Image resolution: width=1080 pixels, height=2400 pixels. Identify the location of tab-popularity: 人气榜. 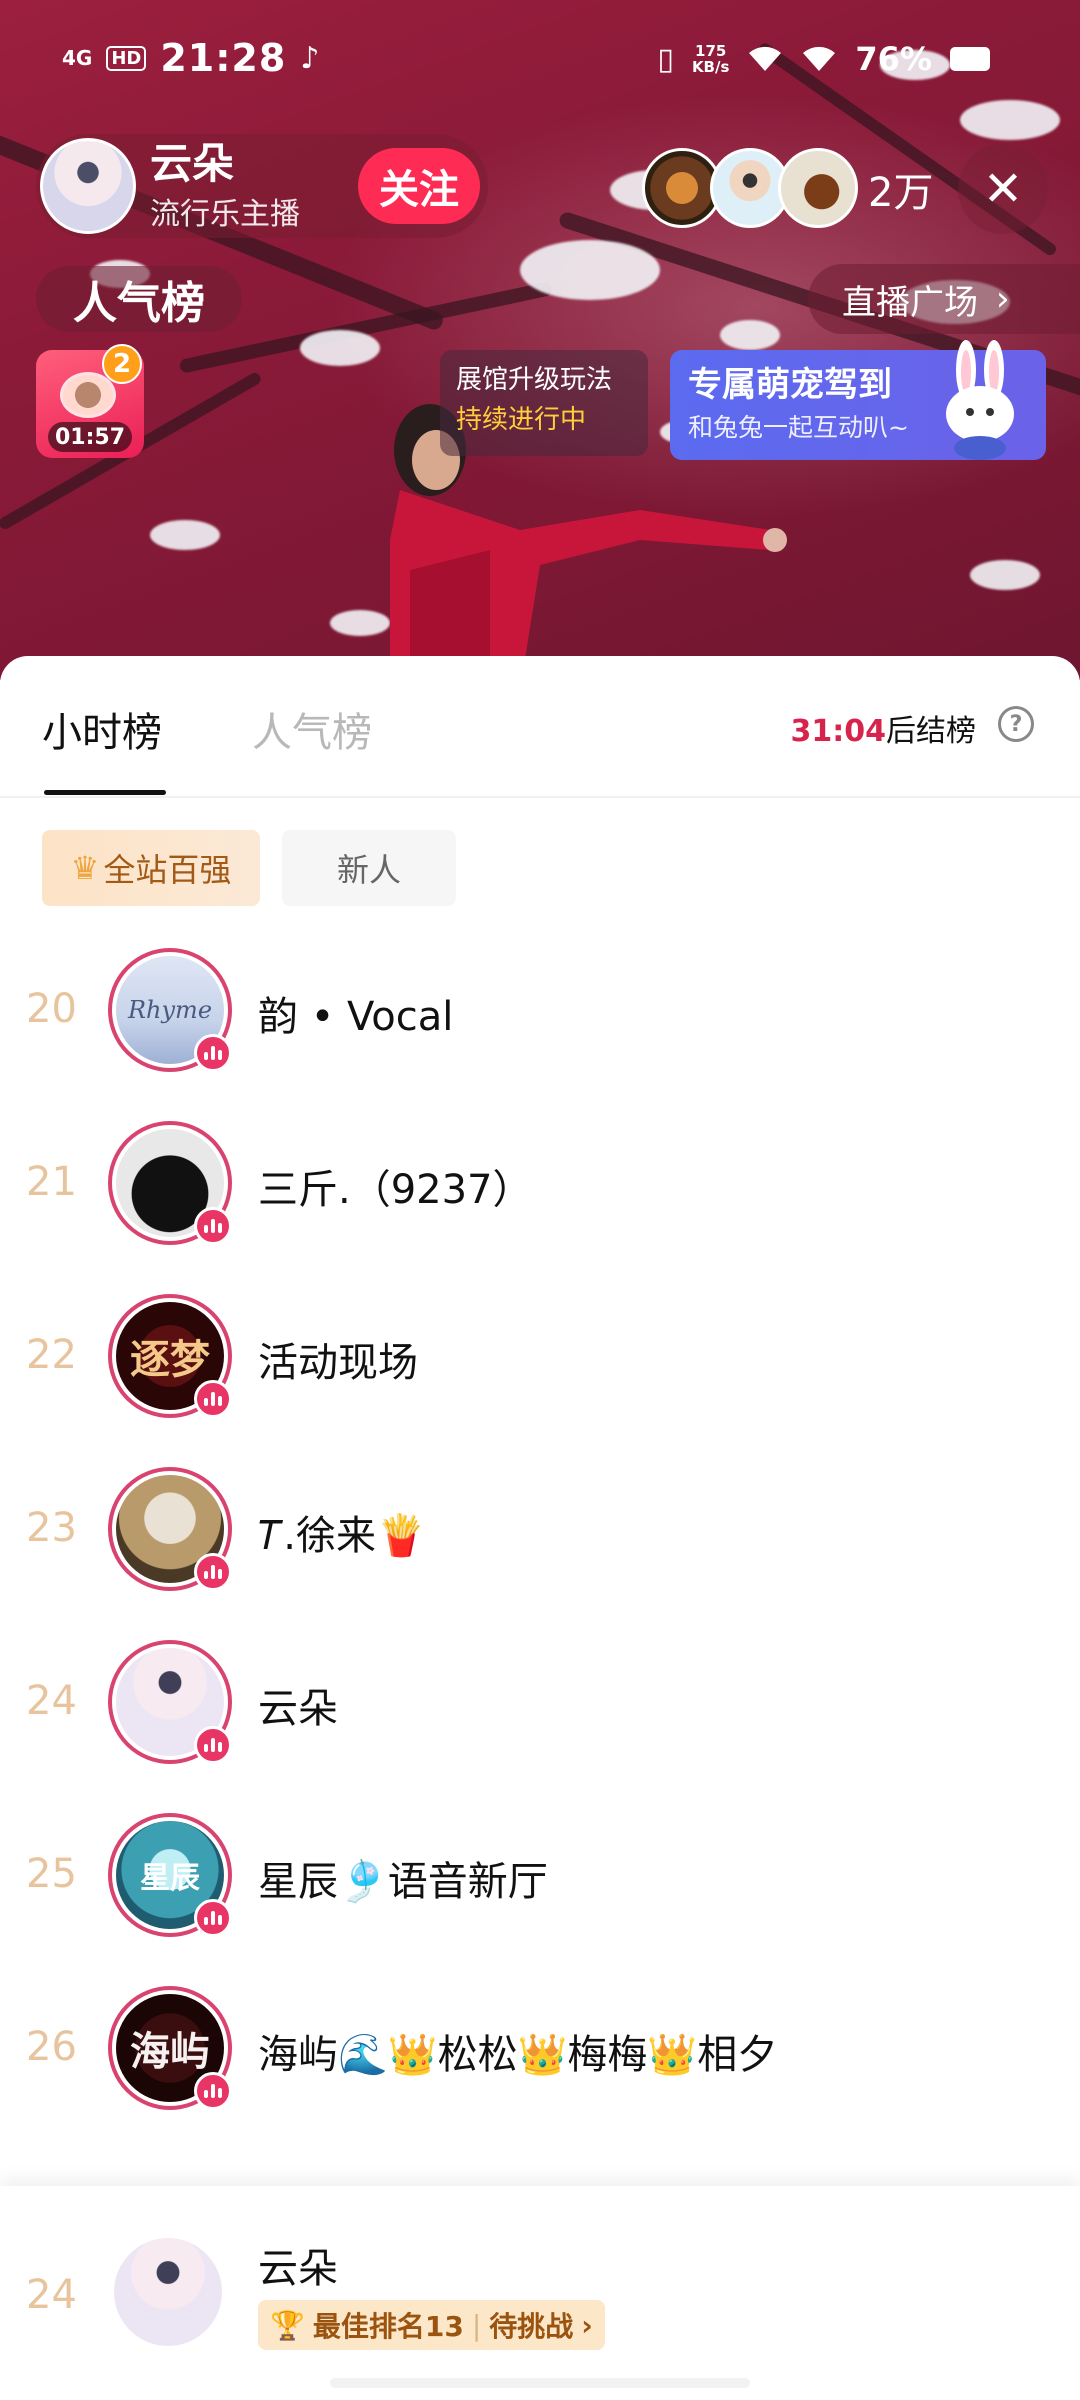
(312, 729).